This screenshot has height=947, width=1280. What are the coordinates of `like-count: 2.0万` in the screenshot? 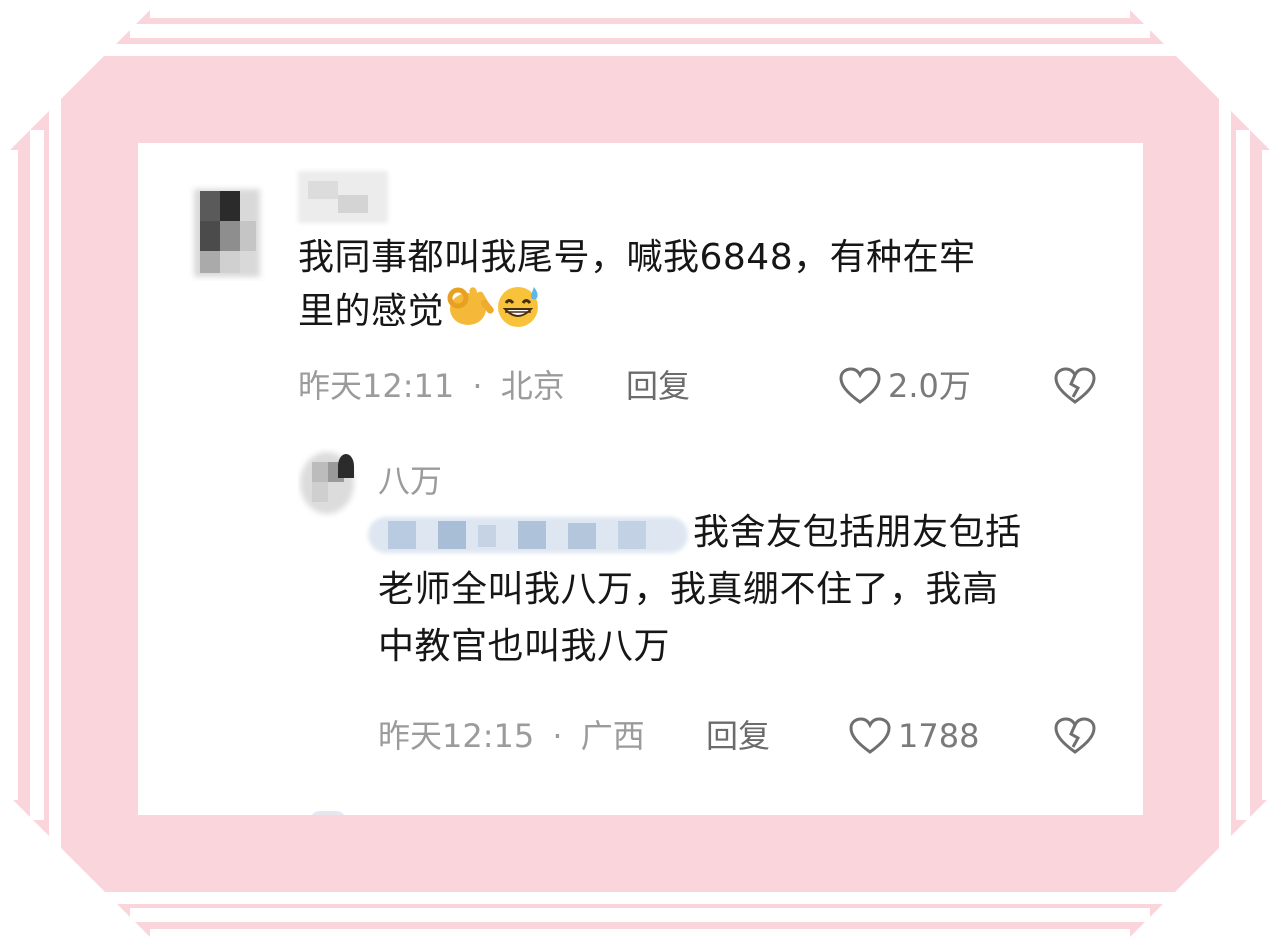 It's located at (929, 386).